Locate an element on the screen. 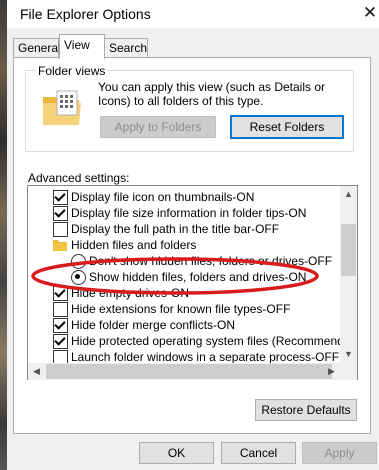 This screenshot has height=470, width=379. tab-general: General is located at coordinates (37, 48).